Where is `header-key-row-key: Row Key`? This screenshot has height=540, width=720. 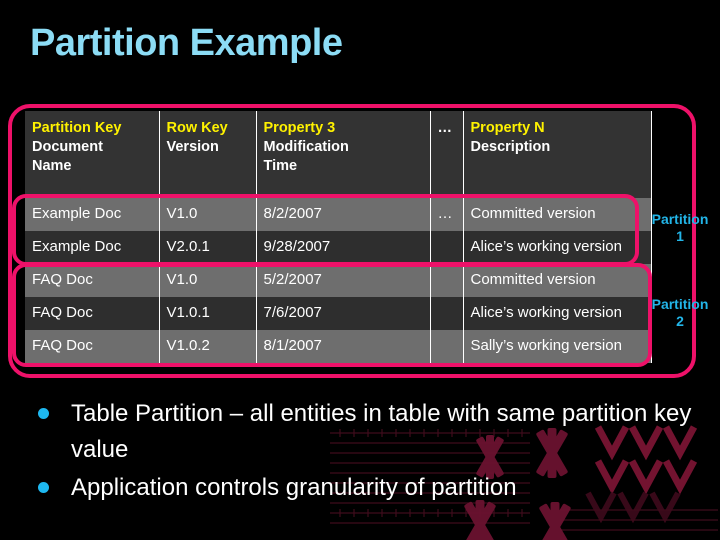 header-key-row-key: Row Key is located at coordinates (197, 128).